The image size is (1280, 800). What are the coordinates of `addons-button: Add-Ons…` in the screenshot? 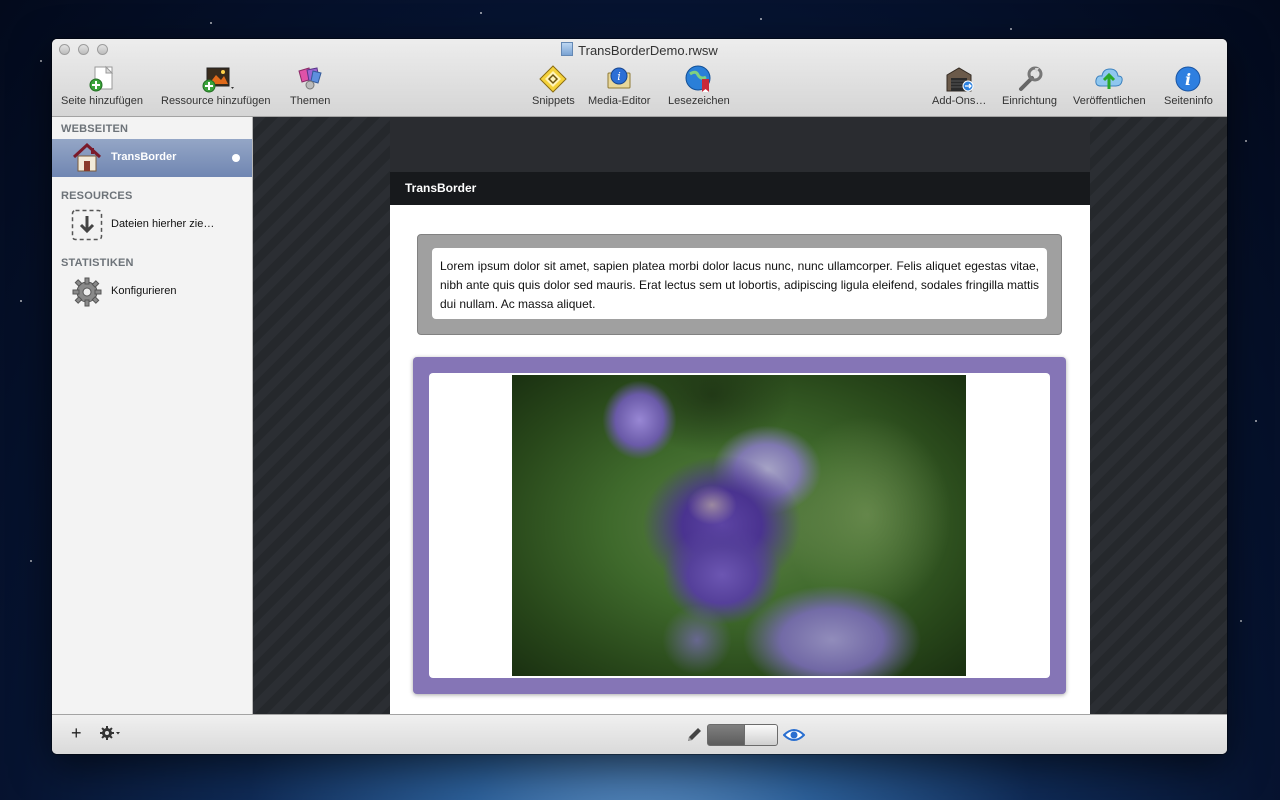 It's located at (959, 86).